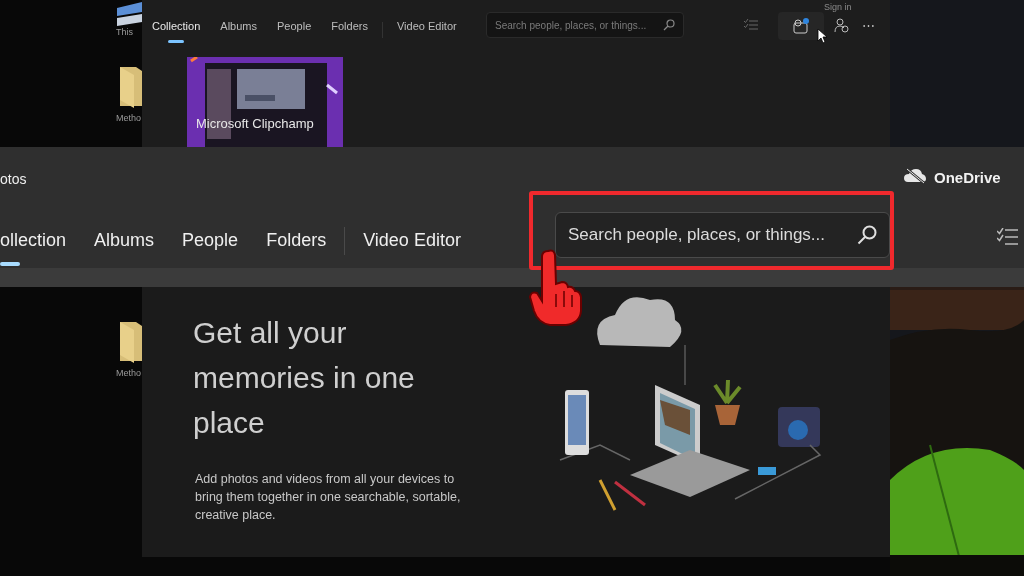 The width and height of the screenshot is (1024, 576). I want to click on import-button, so click(801, 26).